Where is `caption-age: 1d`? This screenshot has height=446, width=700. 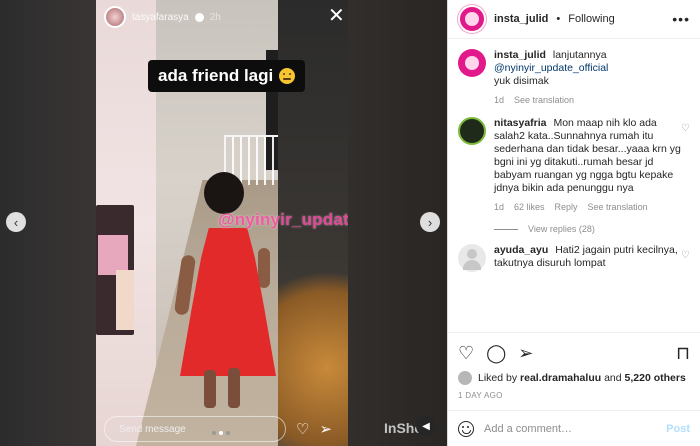
caption-age: 1d is located at coordinates (499, 100).